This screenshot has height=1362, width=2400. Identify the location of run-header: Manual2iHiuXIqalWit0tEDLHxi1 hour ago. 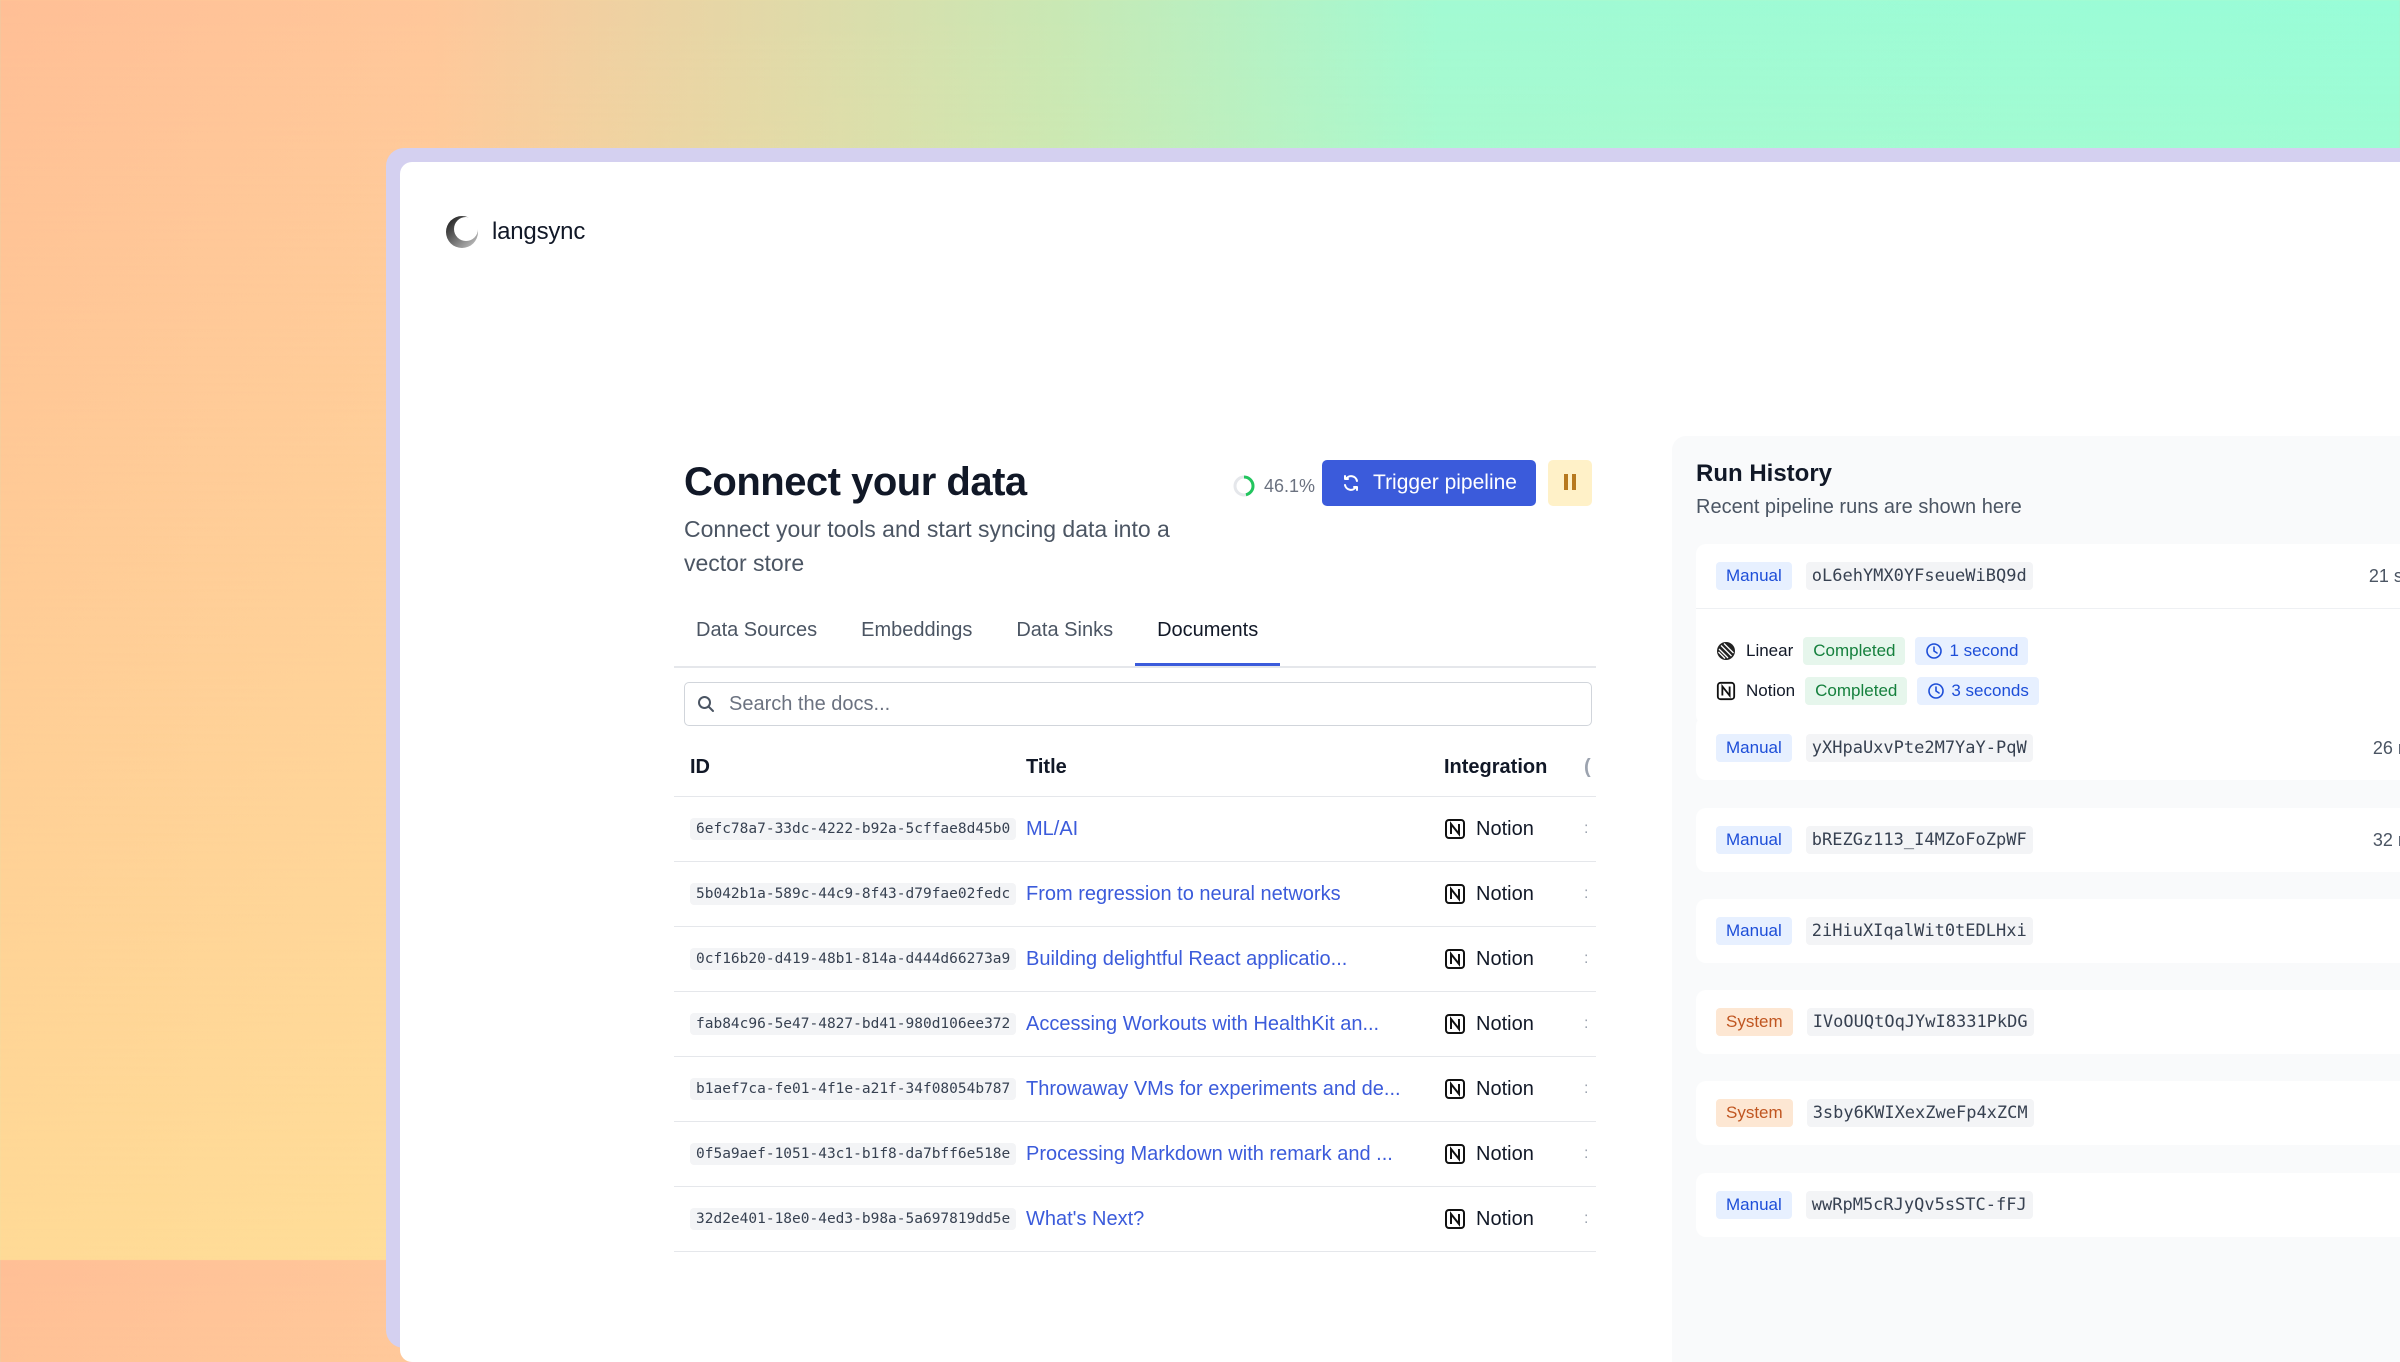
(2048, 931).